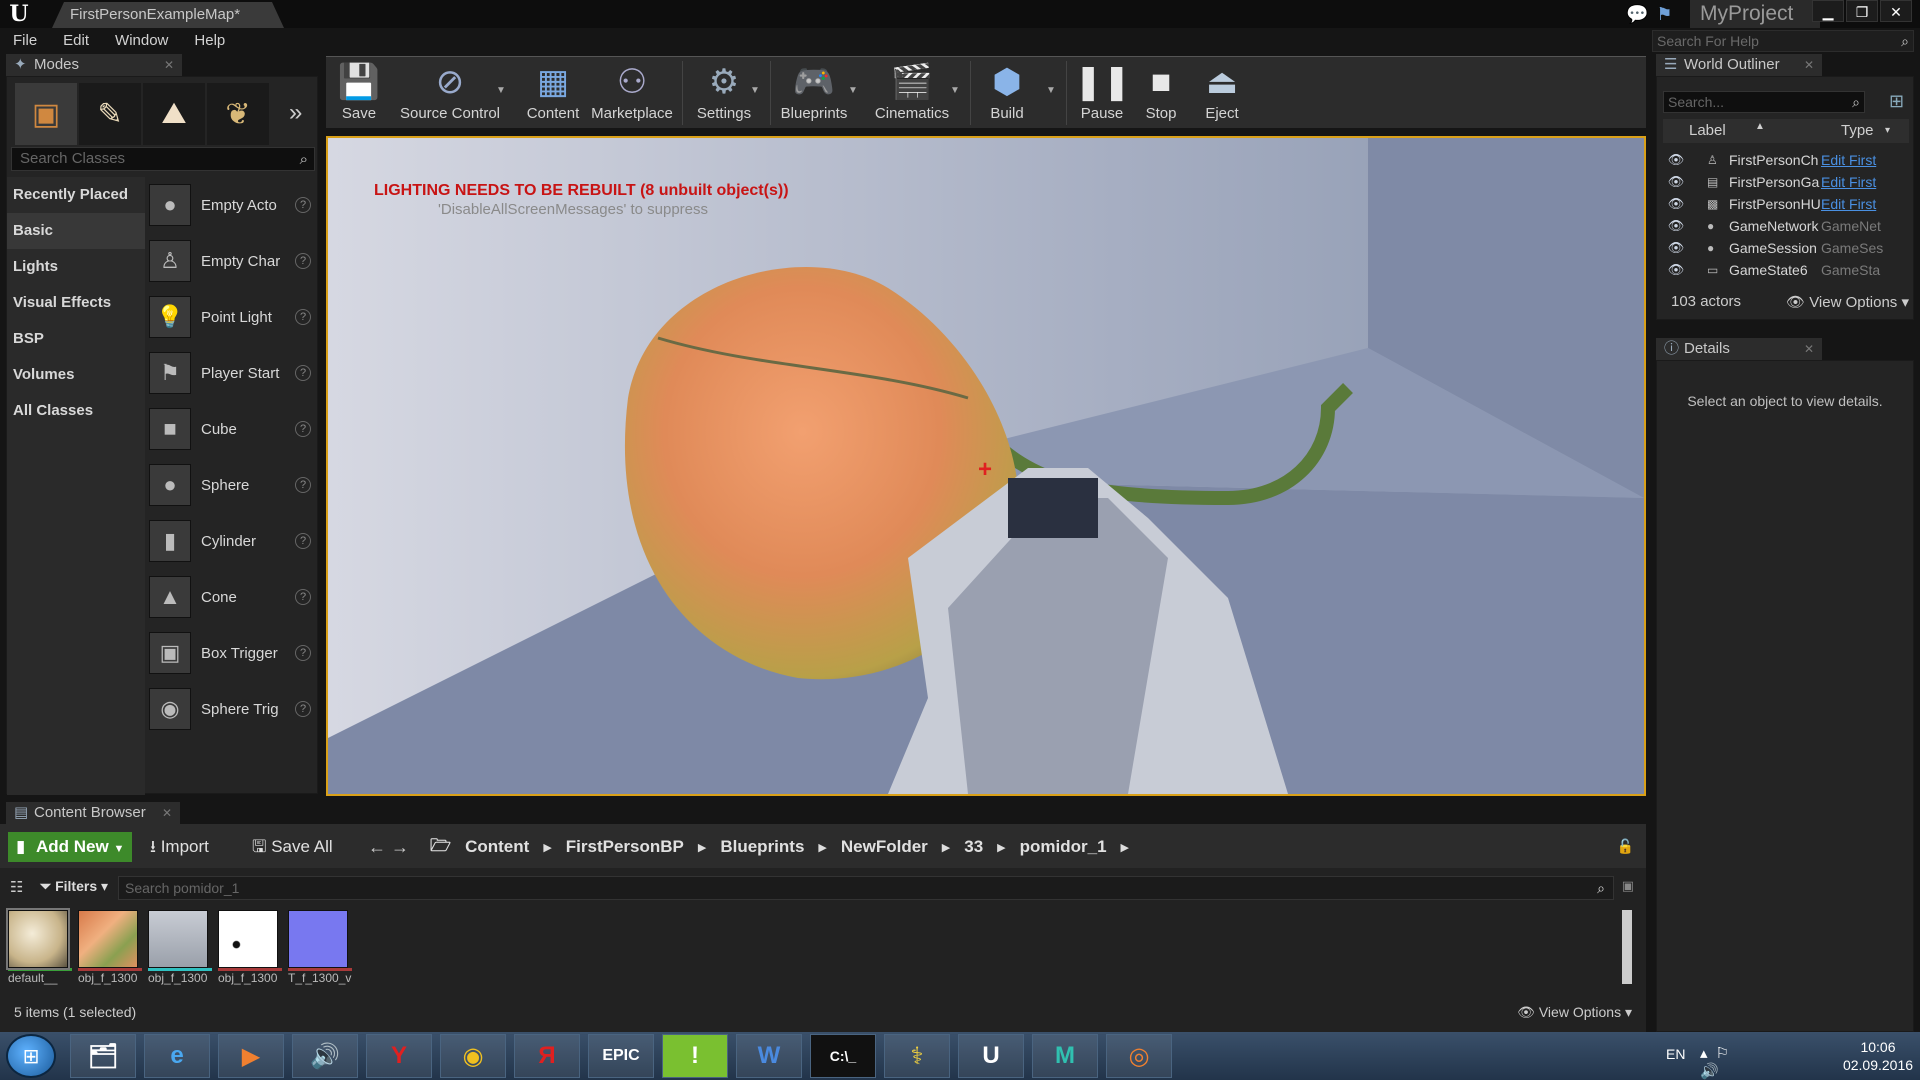  Describe the element at coordinates (94, 65) in the screenshot. I see `tab-modes: ✦ Modes ✕` at that location.